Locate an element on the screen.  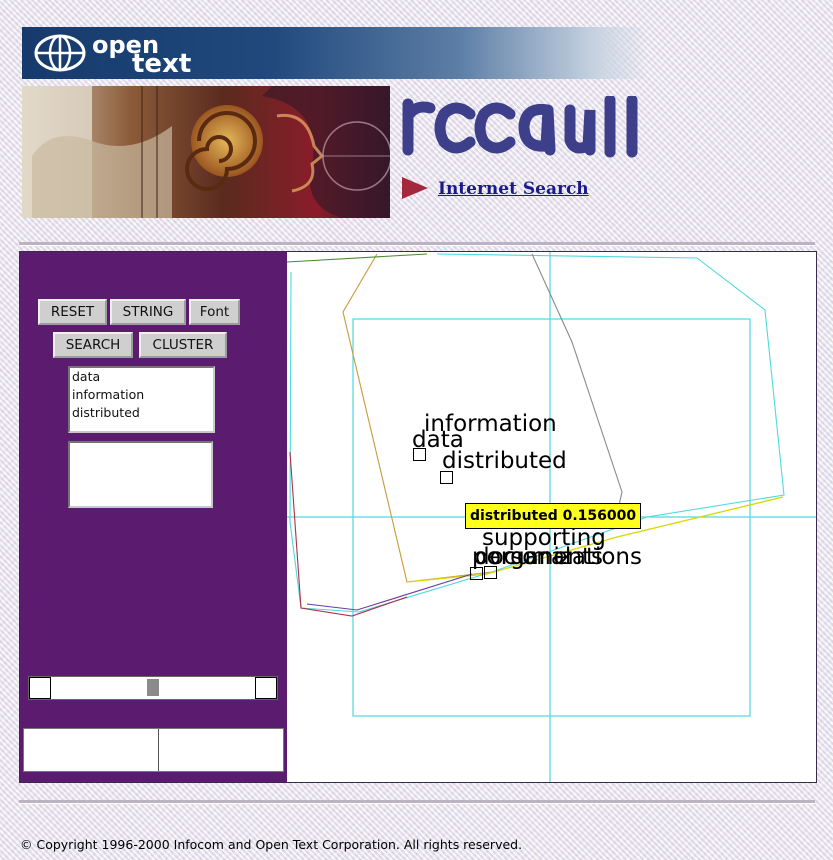
zoom-slider is located at coordinates (153, 688).